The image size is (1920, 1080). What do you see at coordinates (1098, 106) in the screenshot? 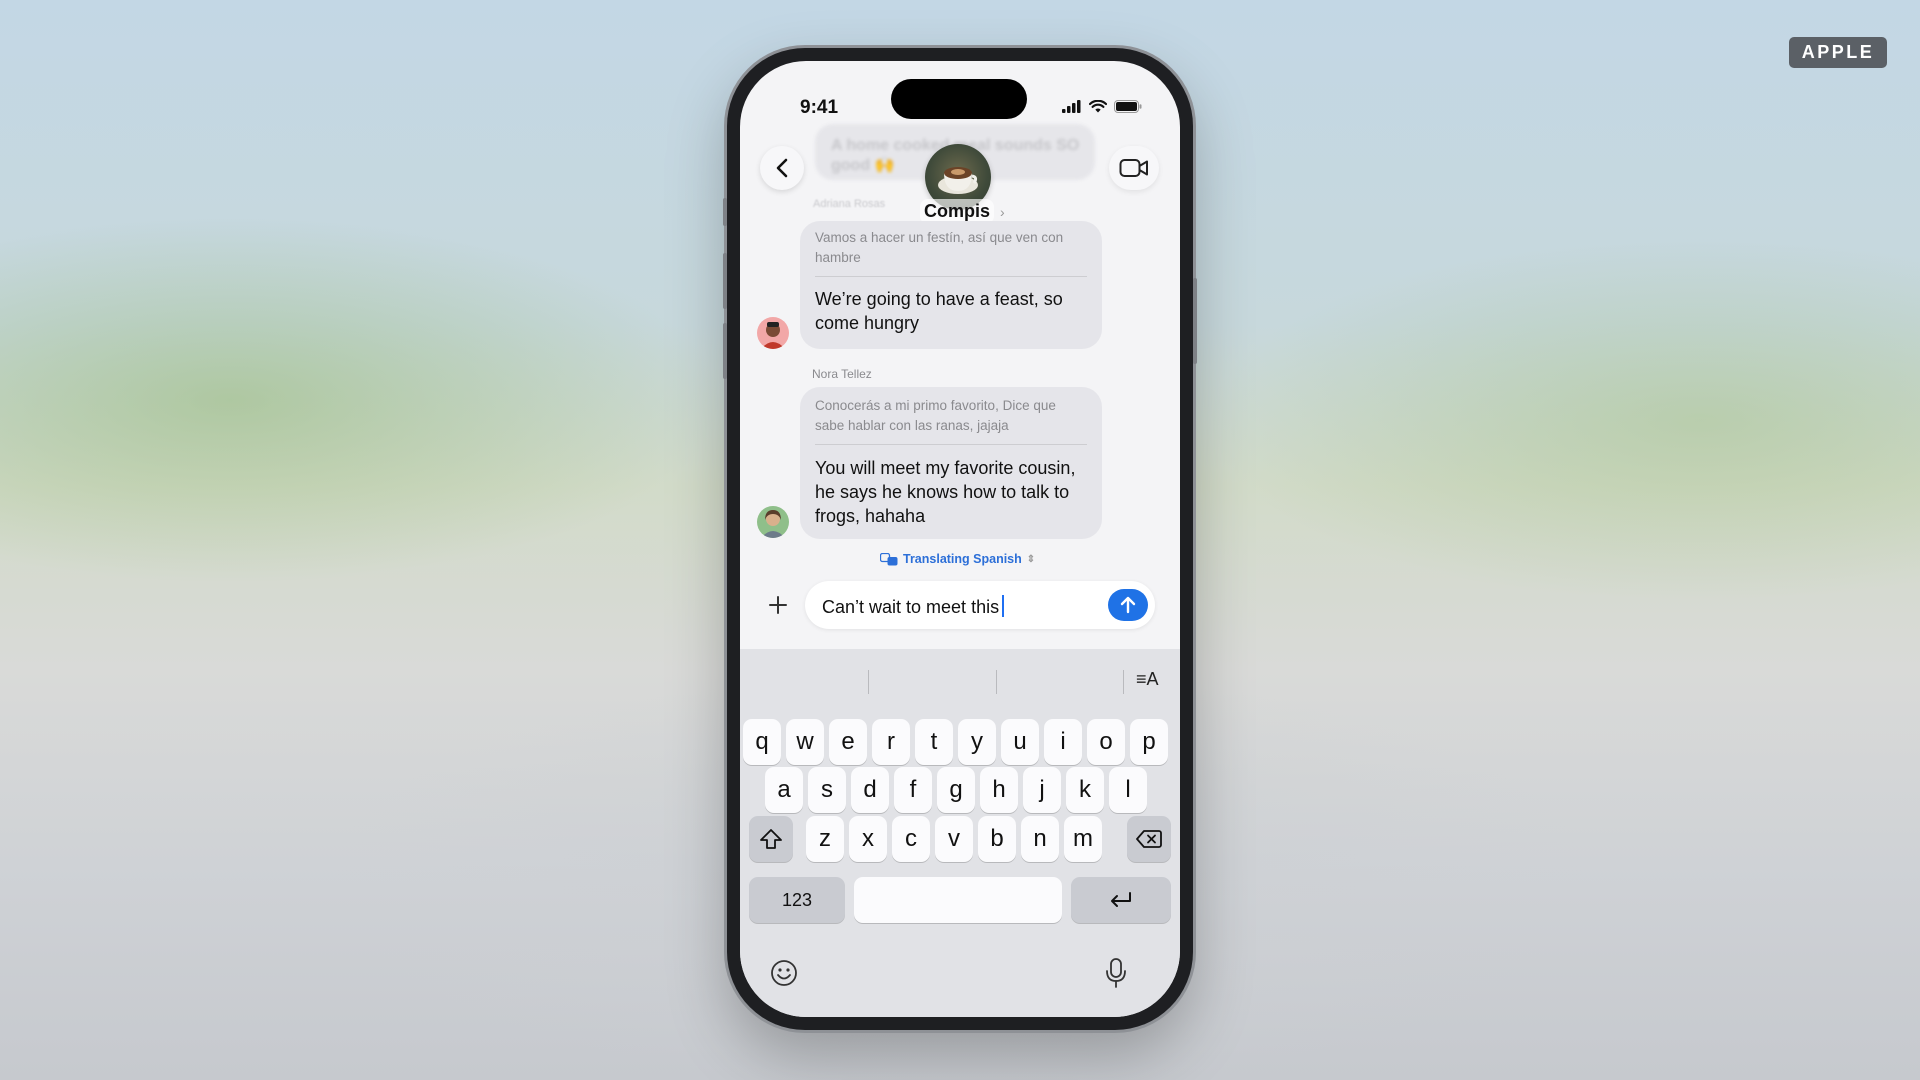
I see `wifi-icon` at bounding box center [1098, 106].